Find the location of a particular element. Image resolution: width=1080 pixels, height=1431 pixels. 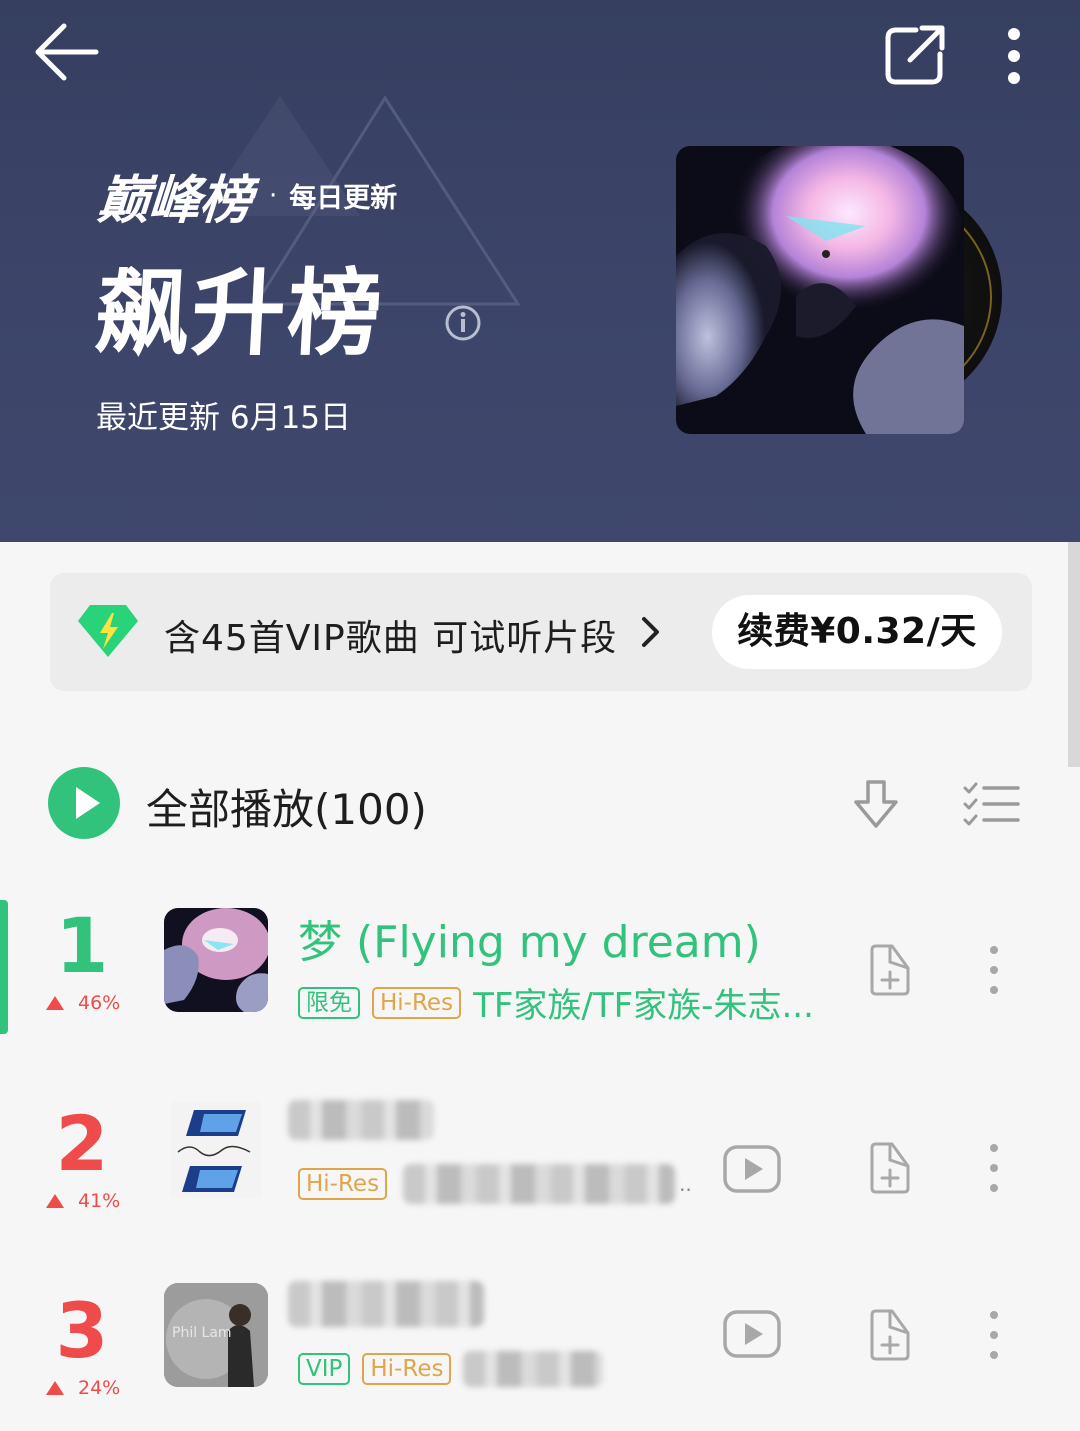

brand-line: 巅峰榜 · 每日更新 is located at coordinates (246, 195).